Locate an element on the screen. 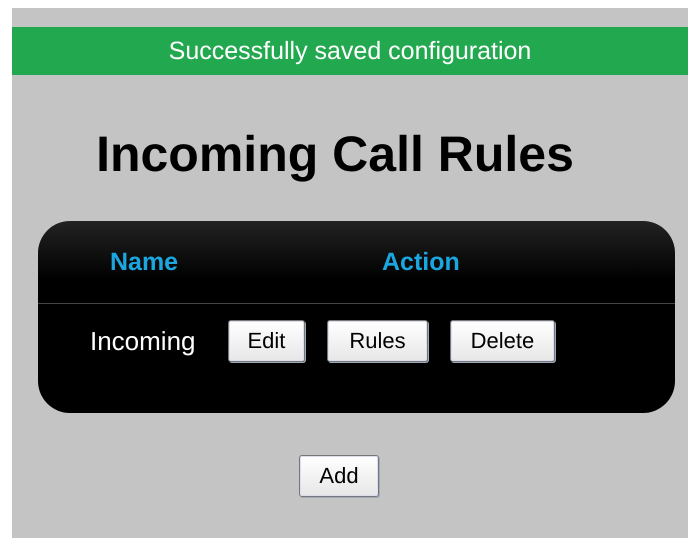  success-banner: Successfully saved configuration is located at coordinates (350, 51).